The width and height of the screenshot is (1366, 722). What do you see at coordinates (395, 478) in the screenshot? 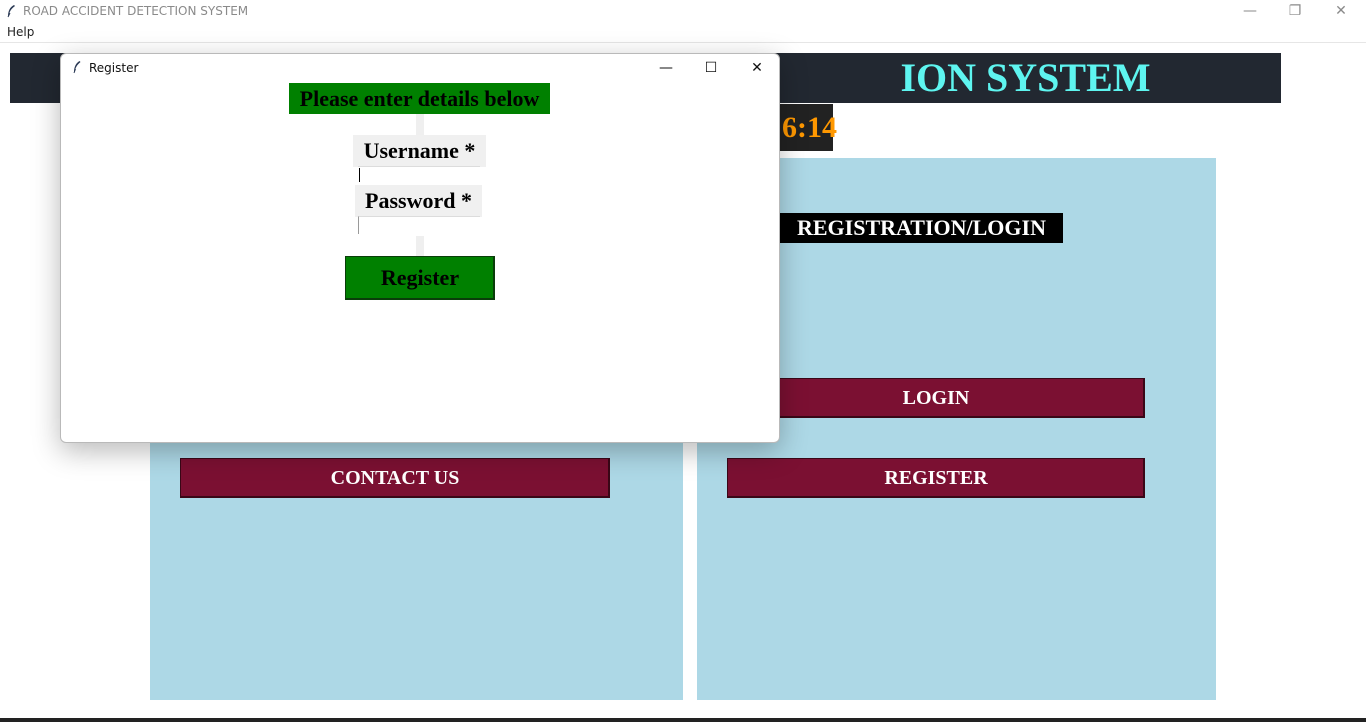
I see `contact-us-button: CONTACT US` at bounding box center [395, 478].